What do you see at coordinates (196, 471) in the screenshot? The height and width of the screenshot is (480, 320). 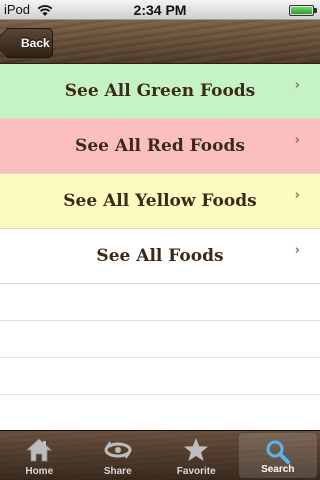 I see `tab-label: Favorite` at bounding box center [196, 471].